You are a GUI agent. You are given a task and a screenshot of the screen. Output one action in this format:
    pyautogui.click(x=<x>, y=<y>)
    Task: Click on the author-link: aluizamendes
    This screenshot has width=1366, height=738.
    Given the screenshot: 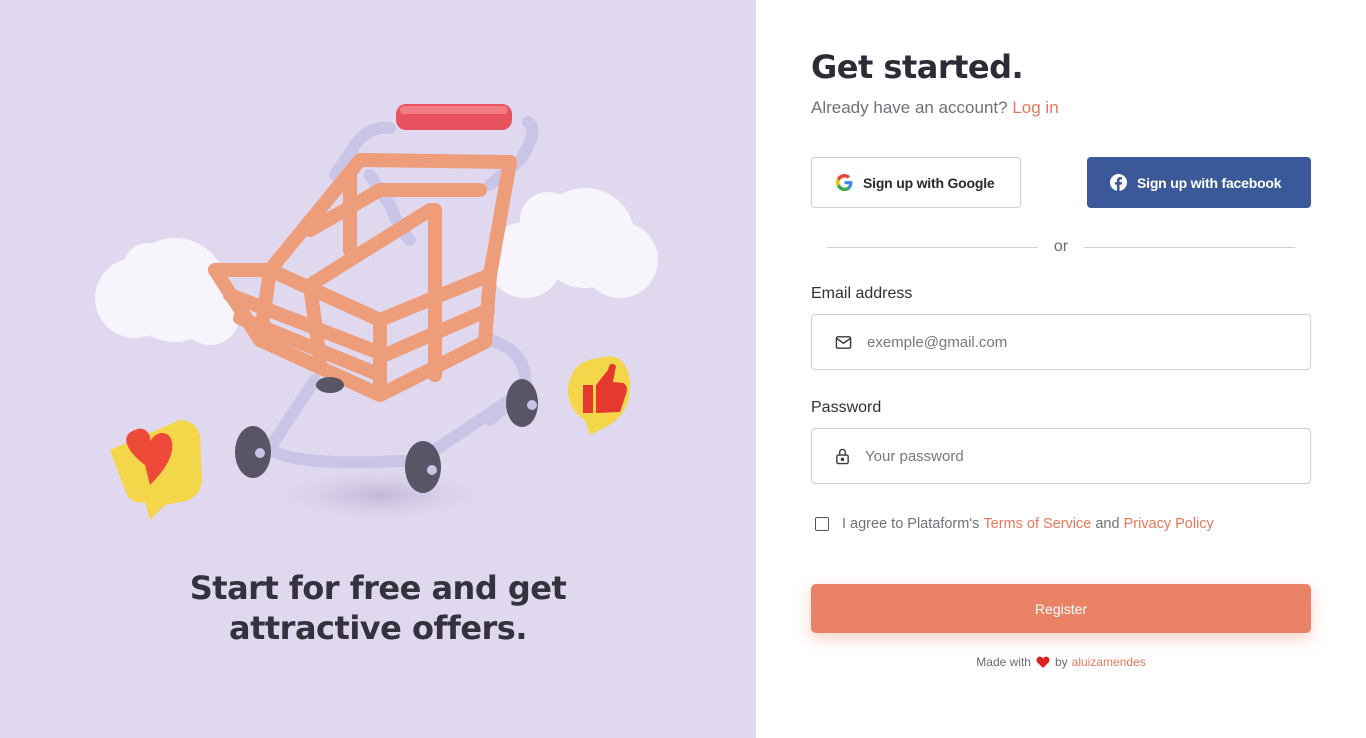 What is the action you would take?
    pyautogui.click(x=1109, y=662)
    